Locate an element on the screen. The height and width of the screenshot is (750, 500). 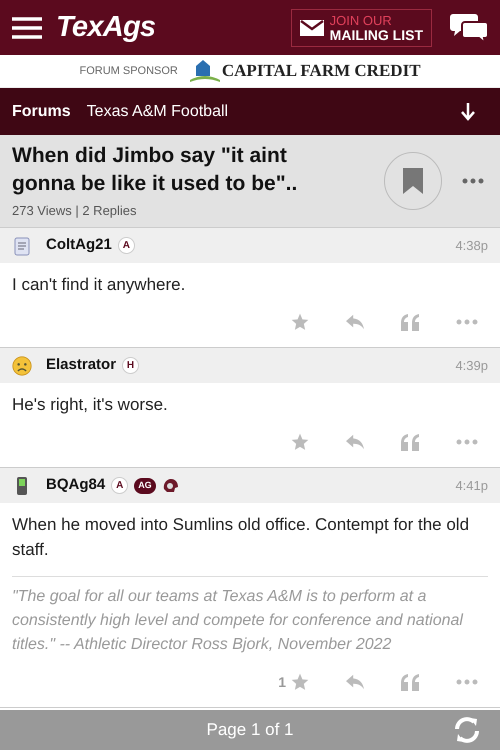
username: Elastrator is located at coordinates (81, 365).